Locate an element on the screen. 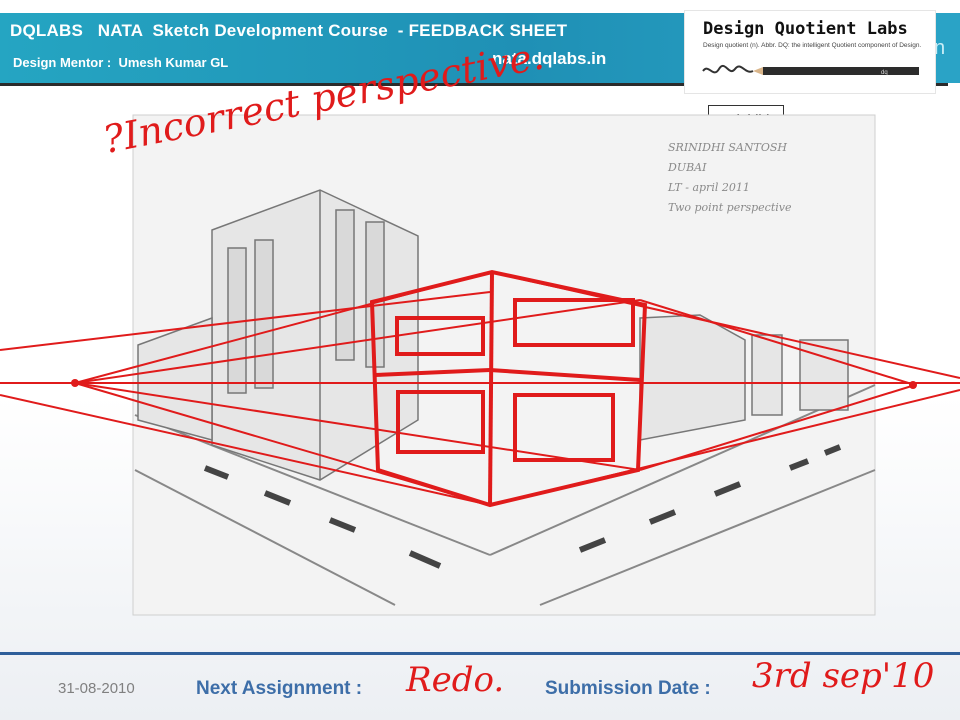 The width and height of the screenshot is (960, 720). feedback-date: 31-08-2010 is located at coordinates (96, 688).